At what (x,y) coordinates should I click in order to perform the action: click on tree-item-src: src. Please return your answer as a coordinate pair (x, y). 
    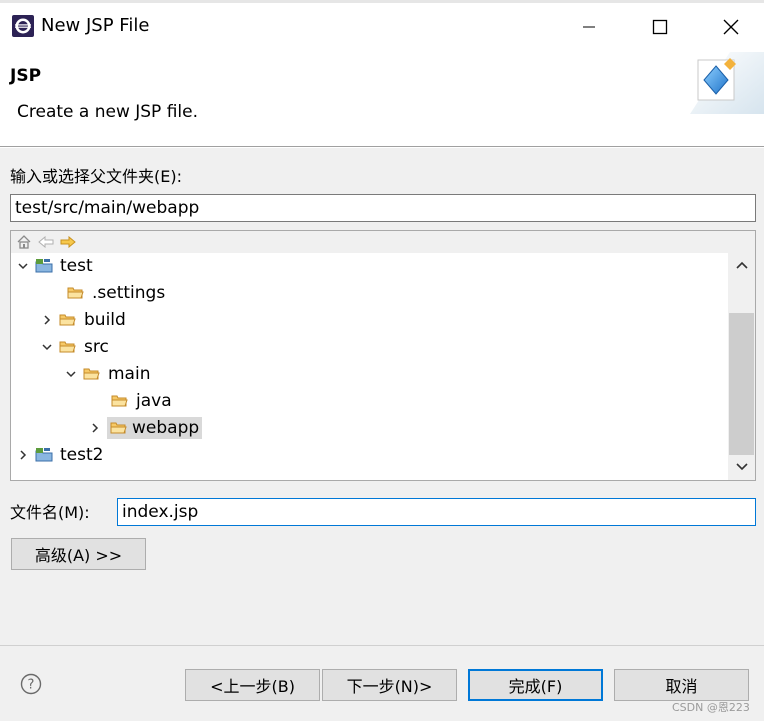
    Looking at the image, I should click on (75, 346).